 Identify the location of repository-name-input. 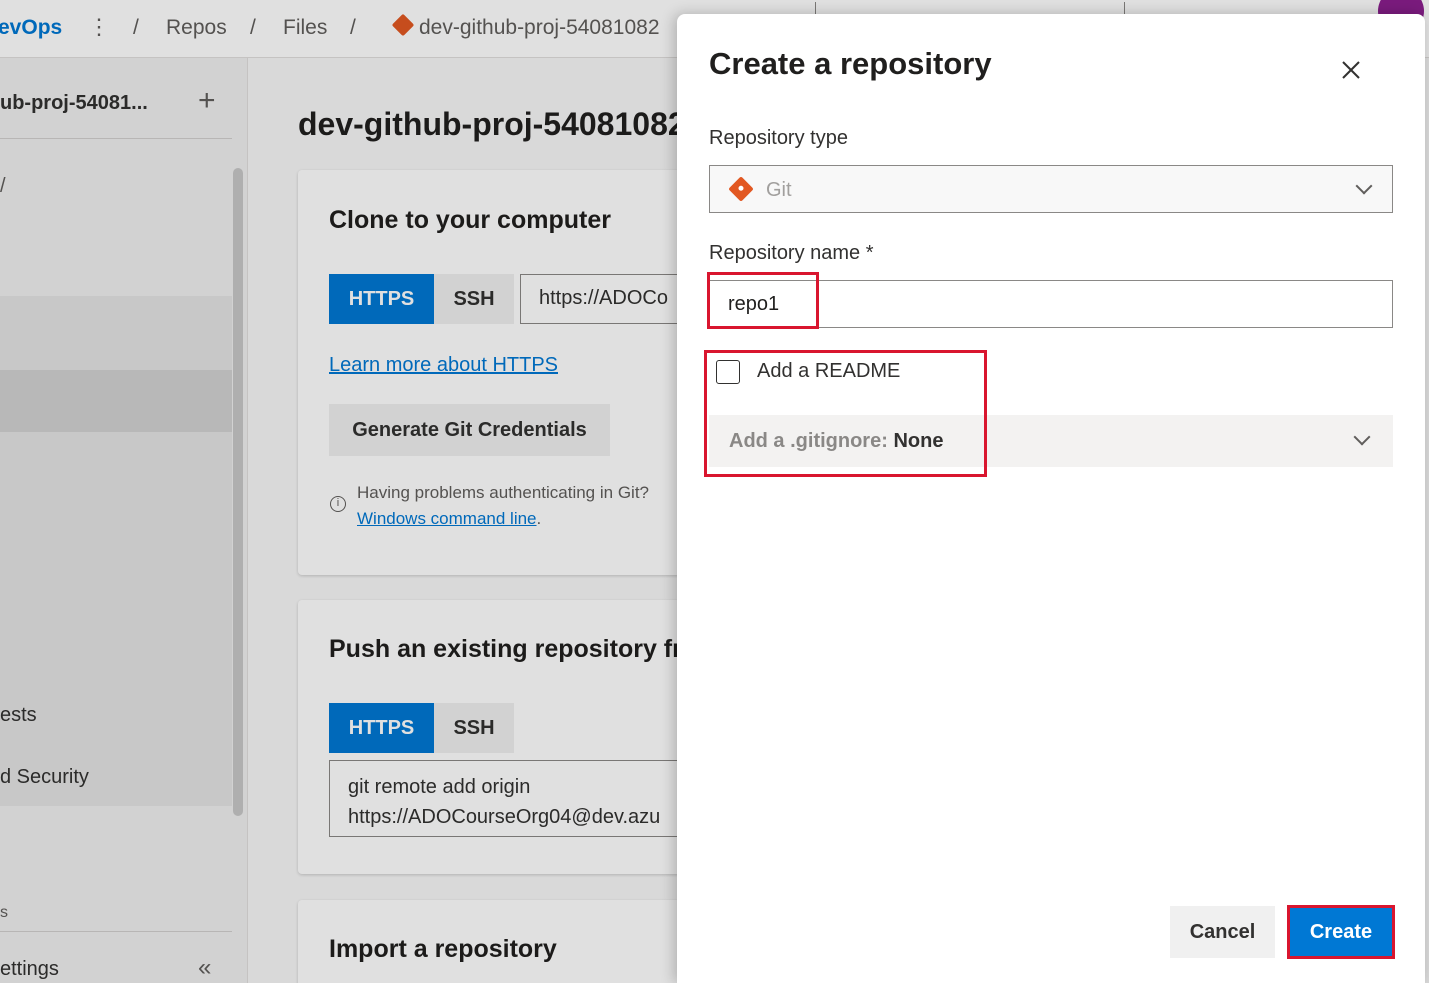
(1051, 304).